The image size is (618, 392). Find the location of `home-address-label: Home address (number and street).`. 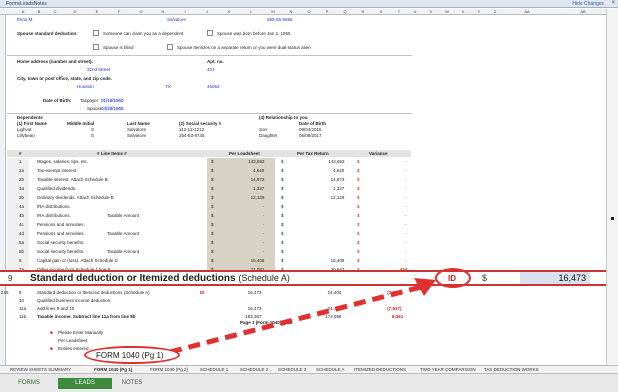

home-address-label: Home address (number and street). is located at coordinates (55, 61).